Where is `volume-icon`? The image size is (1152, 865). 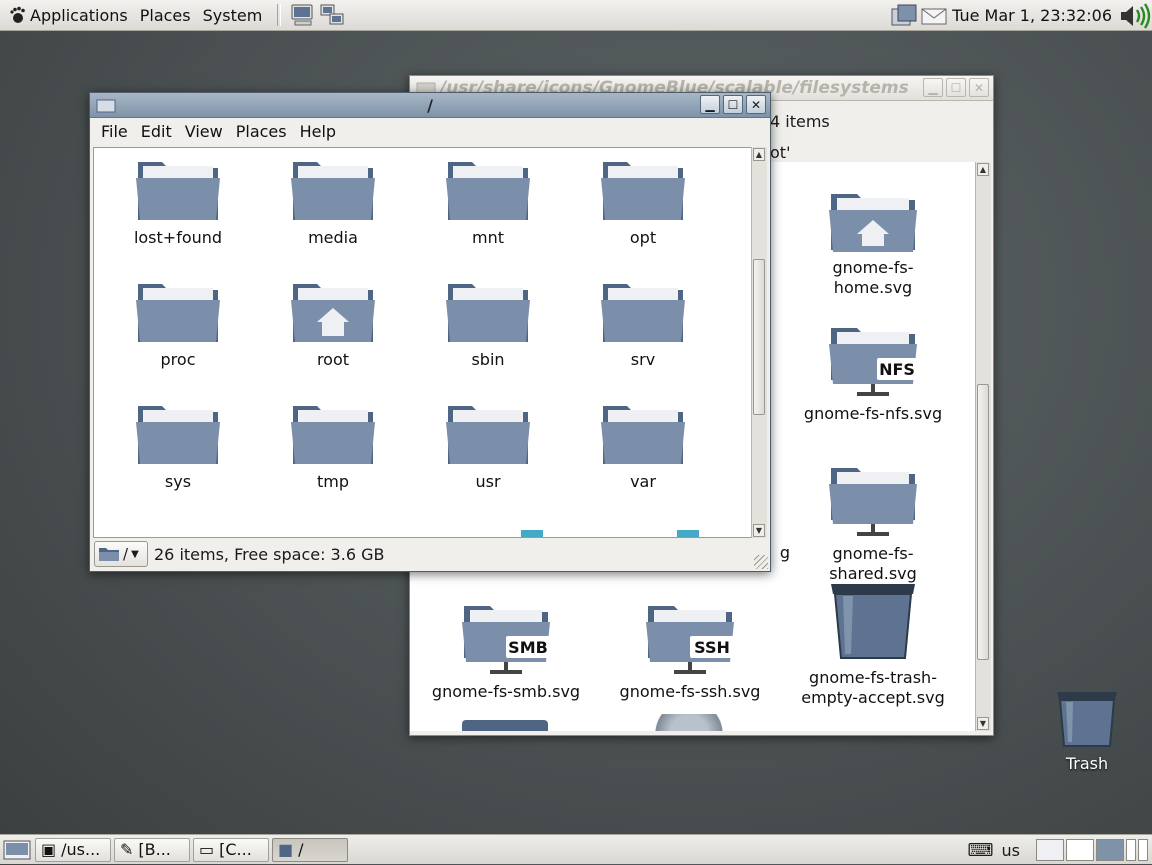
volume-icon is located at coordinates (1135, 16).